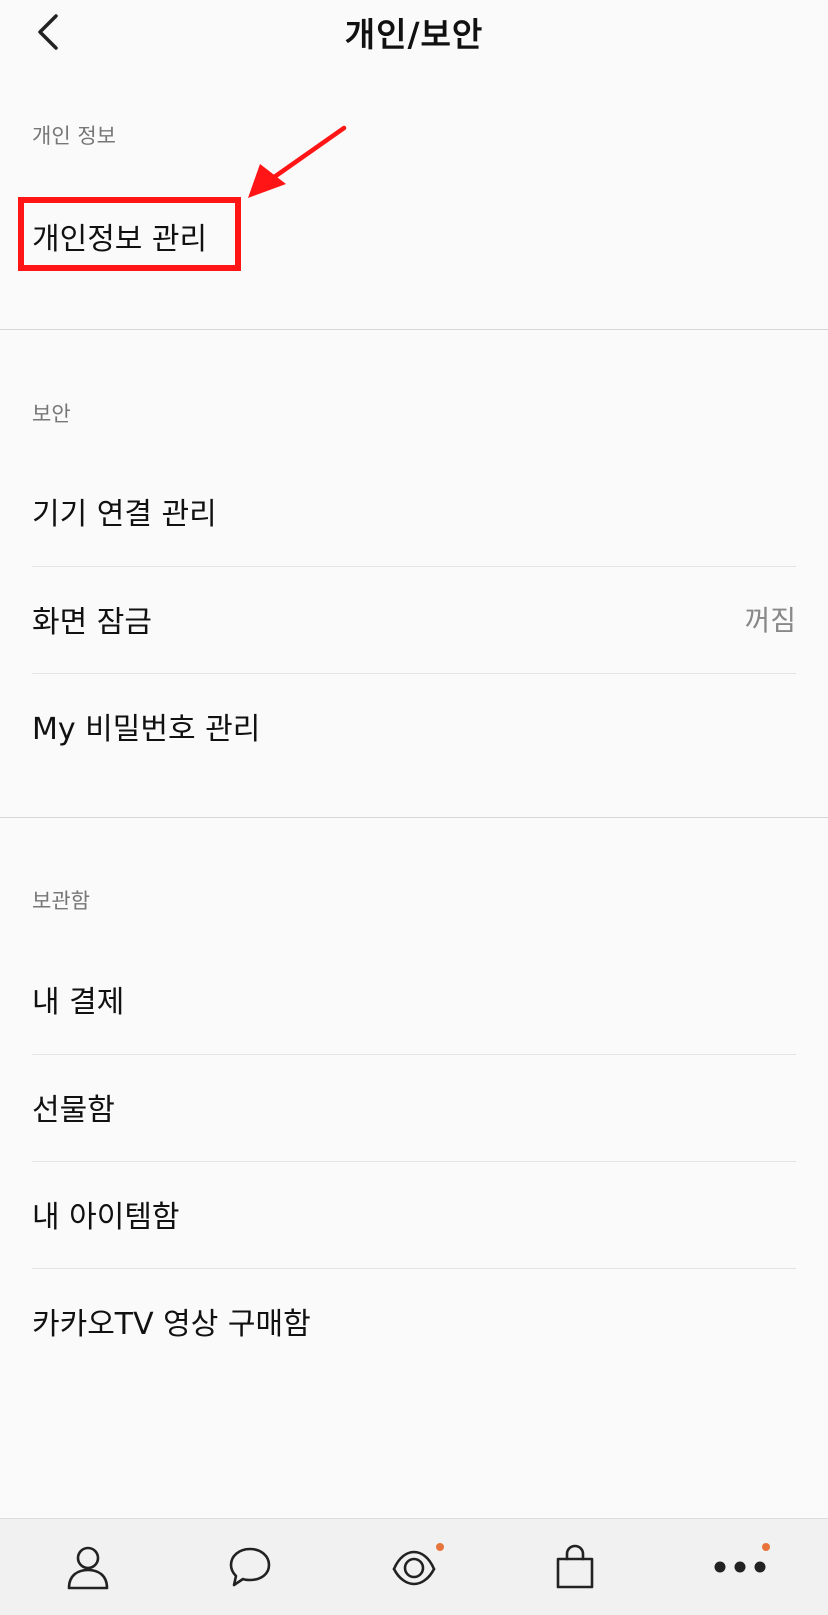 This screenshot has height=1615, width=828. Describe the element at coordinates (51, 414) in the screenshot. I see `section-label-security: 보안` at that location.